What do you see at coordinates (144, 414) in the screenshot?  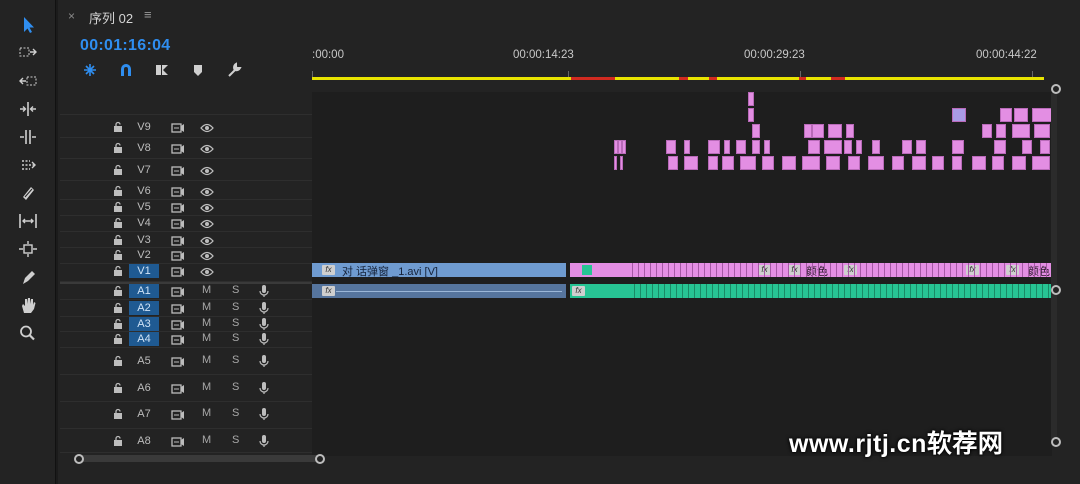 I see `track-name-a7: A7` at bounding box center [144, 414].